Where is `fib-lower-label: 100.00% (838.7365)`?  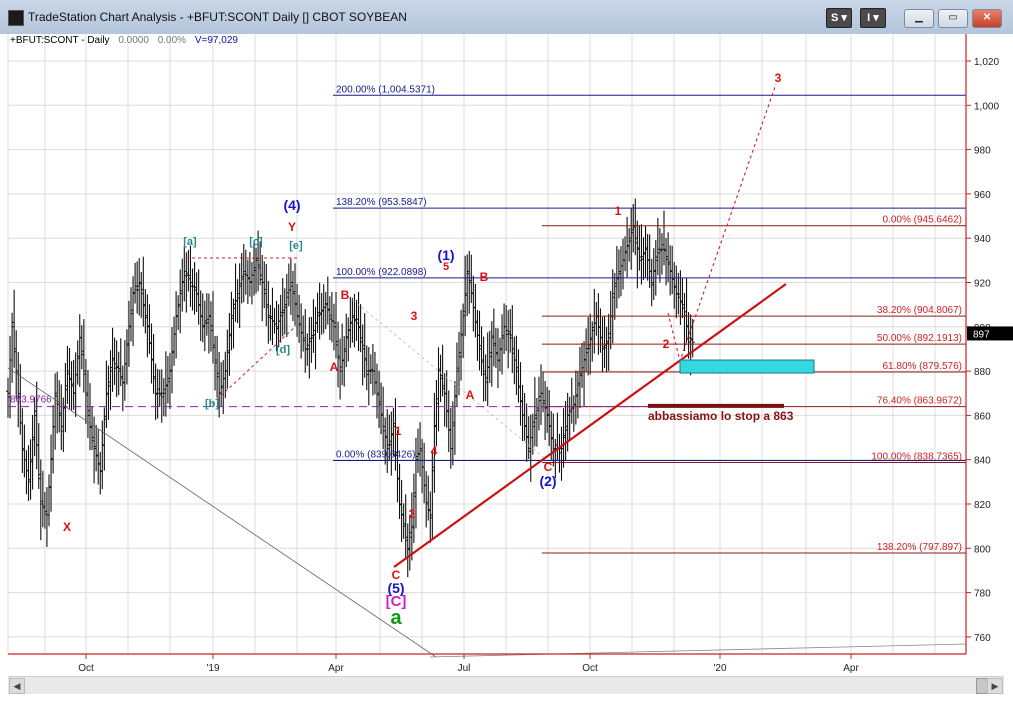
fib-lower-label: 100.00% (838.7365) is located at coordinates (916, 456).